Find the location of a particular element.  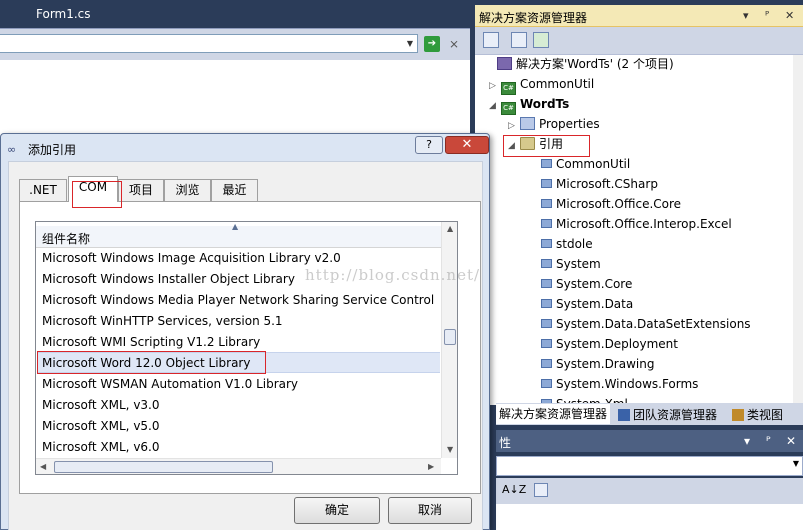

tree-node: 解决方案'WordTs' (2 个项目) is located at coordinates (579, 65).